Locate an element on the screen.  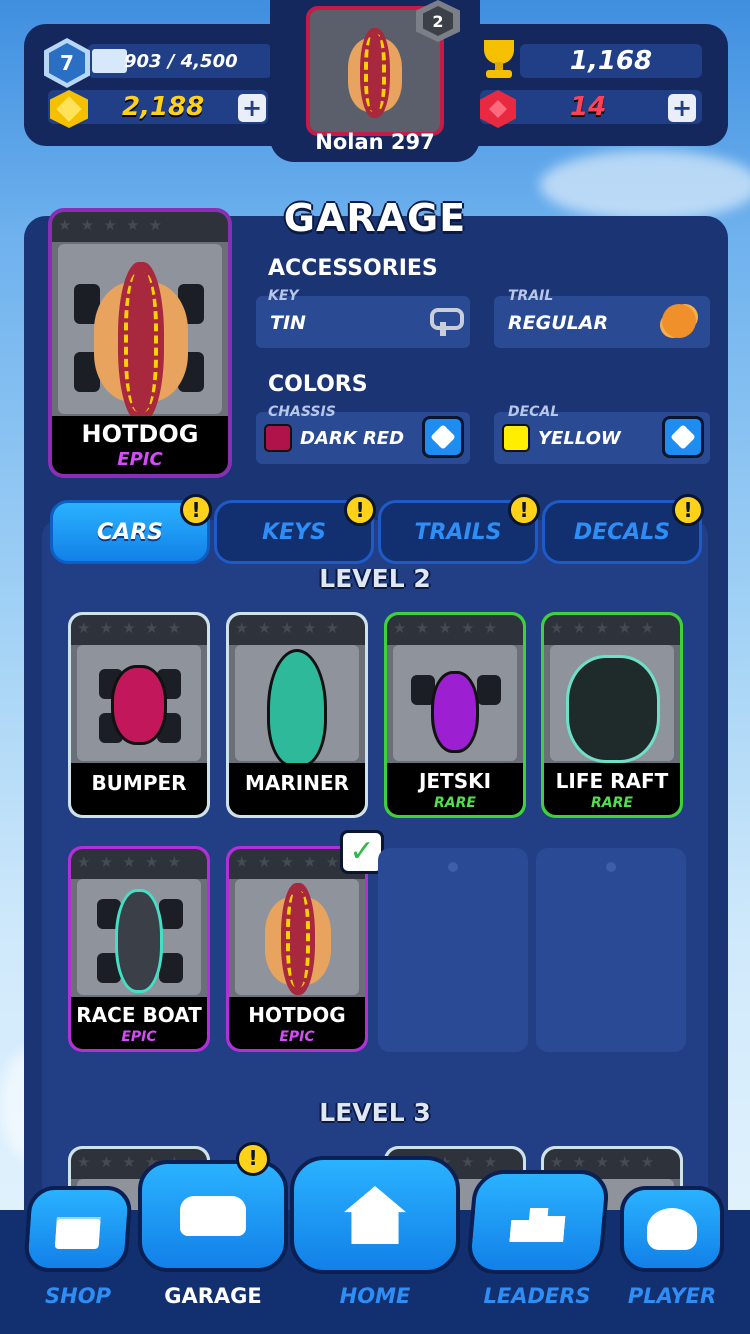
nav-garage-button is located at coordinates (213, 1216).